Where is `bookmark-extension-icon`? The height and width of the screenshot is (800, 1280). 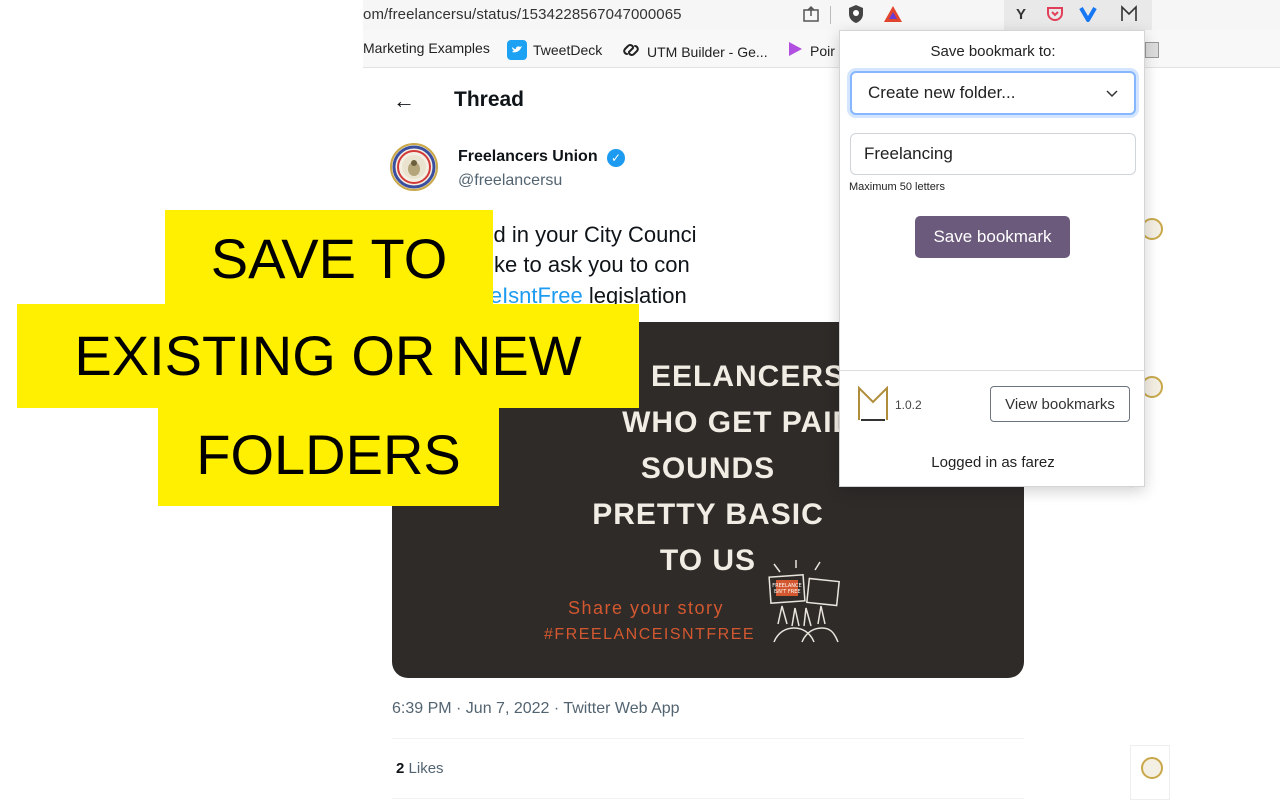 bookmark-extension-icon is located at coordinates (1129, 14).